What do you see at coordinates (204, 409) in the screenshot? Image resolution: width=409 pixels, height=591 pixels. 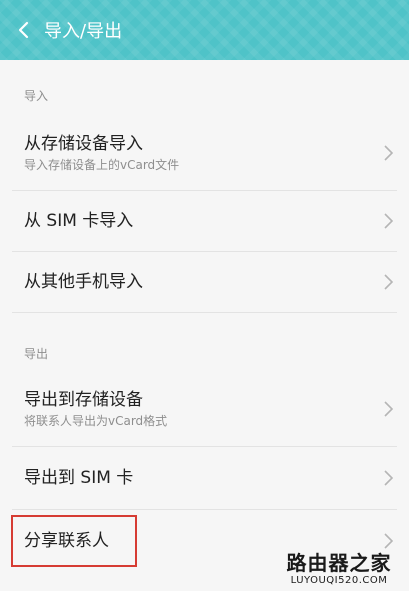 I see `export-to-storage-item: 导出到存储设备 将联系人导出为vCard格式` at bounding box center [204, 409].